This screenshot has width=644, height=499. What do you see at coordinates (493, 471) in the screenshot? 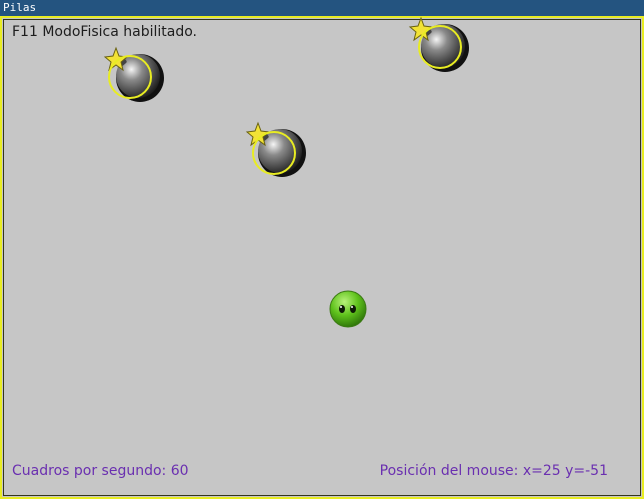
I see `mouse-position-readout: Posición del mouse: x=25 y=-51` at bounding box center [493, 471].